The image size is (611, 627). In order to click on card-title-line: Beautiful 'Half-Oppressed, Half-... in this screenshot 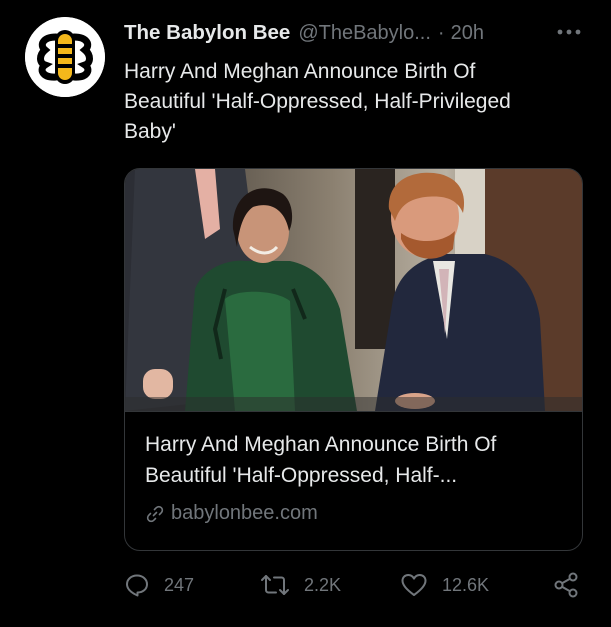, I will do `click(301, 475)`.